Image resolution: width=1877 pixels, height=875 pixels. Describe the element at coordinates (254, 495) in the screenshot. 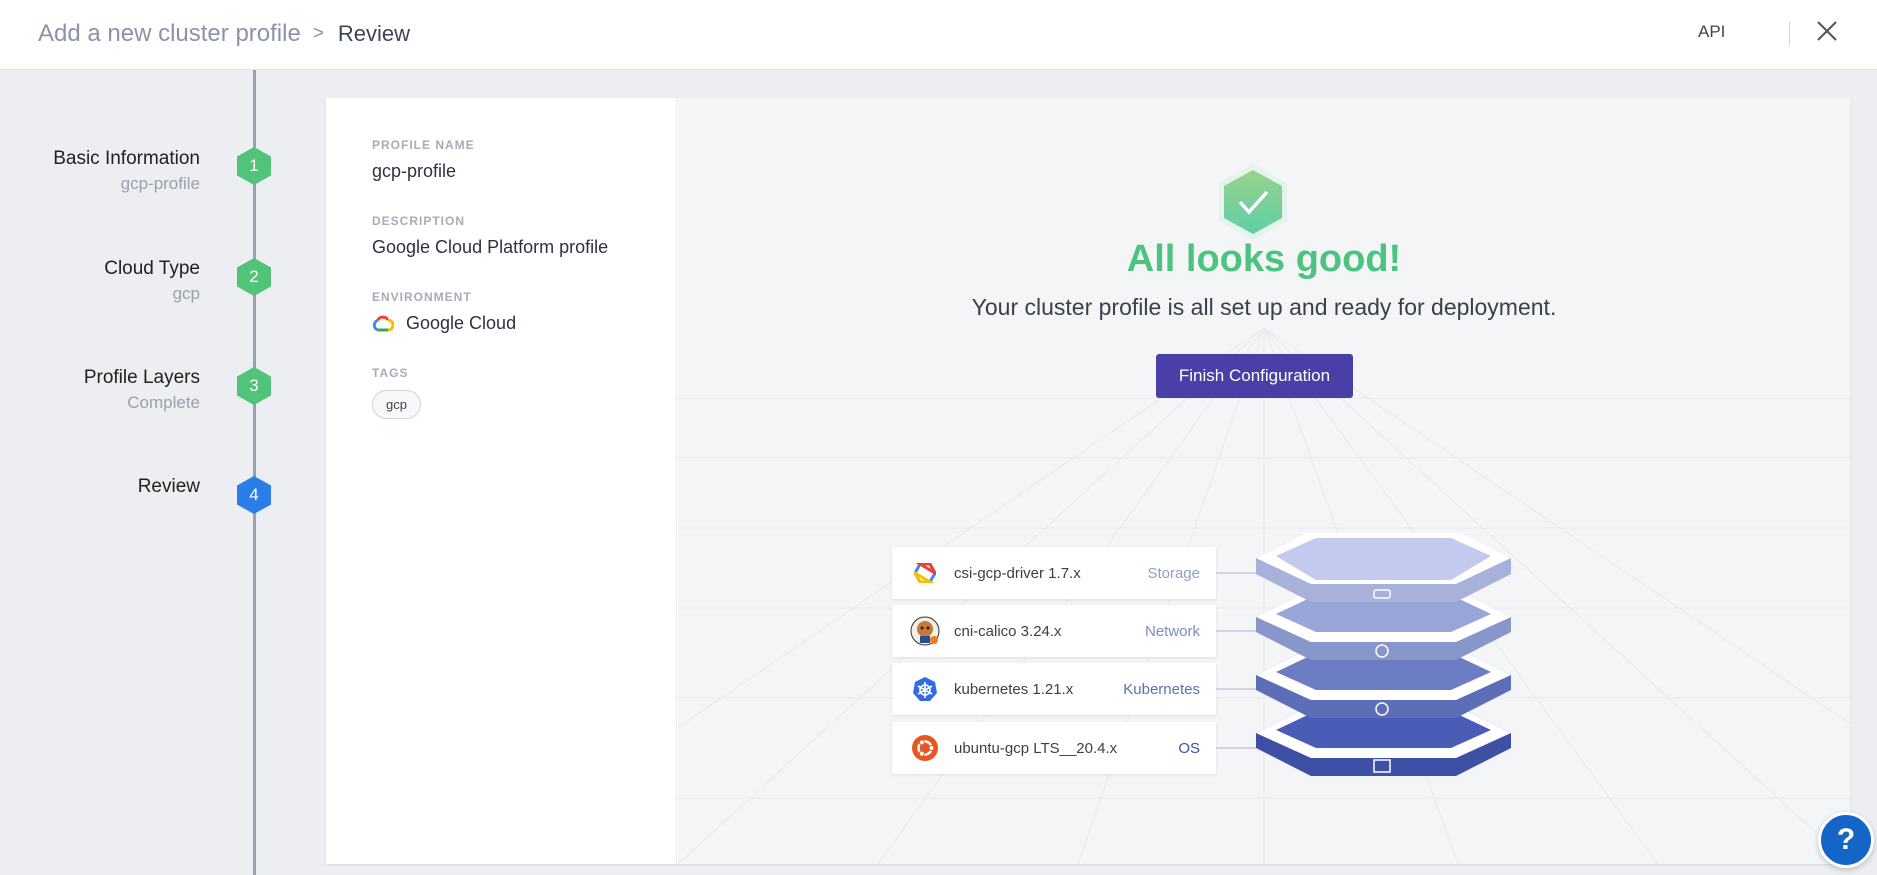

I see `step-4-badge: 4` at that location.